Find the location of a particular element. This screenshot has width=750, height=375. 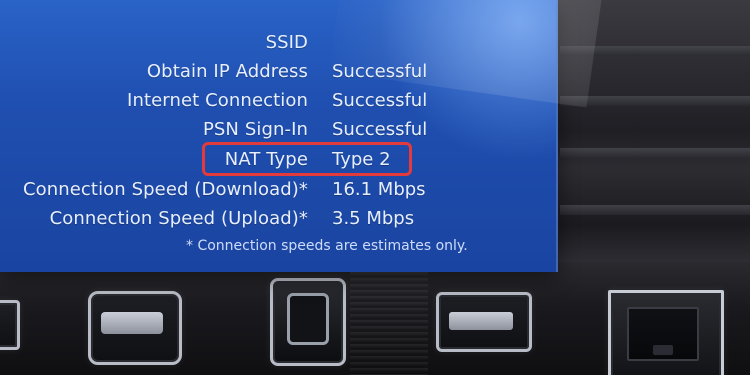

upload-speed-row: Connection Speed (Upload)* 3.5 Mbps is located at coordinates (278, 219).